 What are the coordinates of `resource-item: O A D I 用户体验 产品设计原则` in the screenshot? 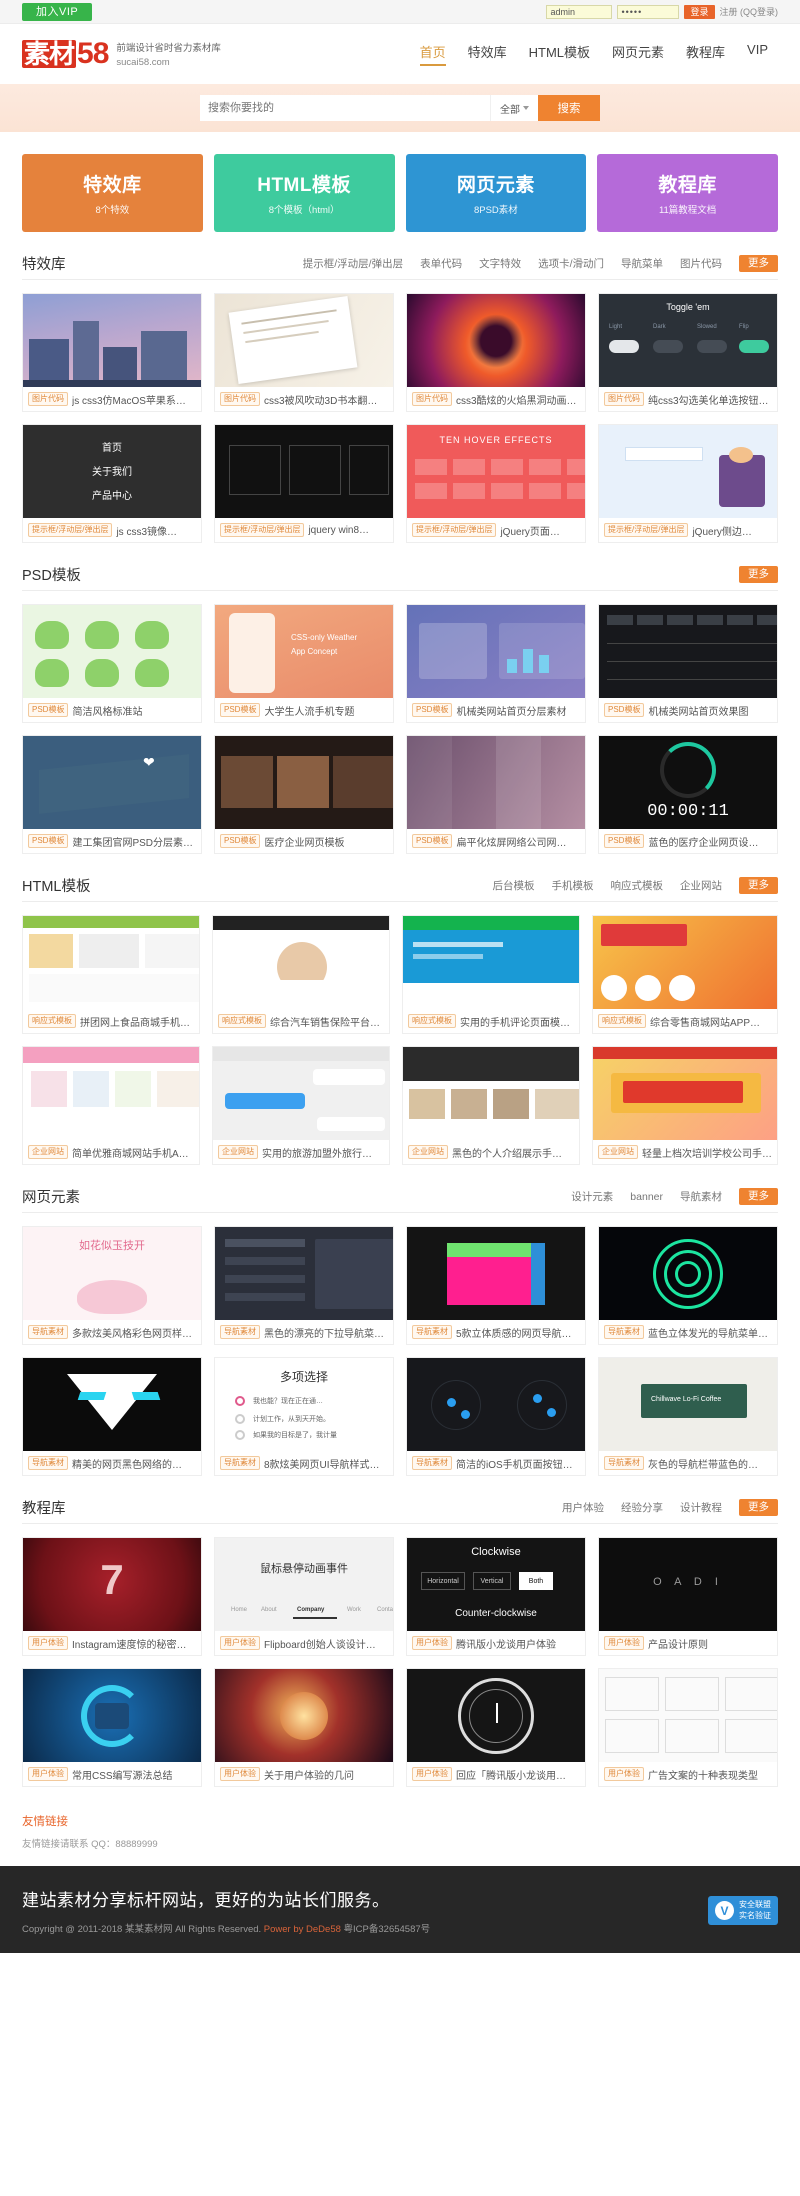 It's located at (688, 1596).